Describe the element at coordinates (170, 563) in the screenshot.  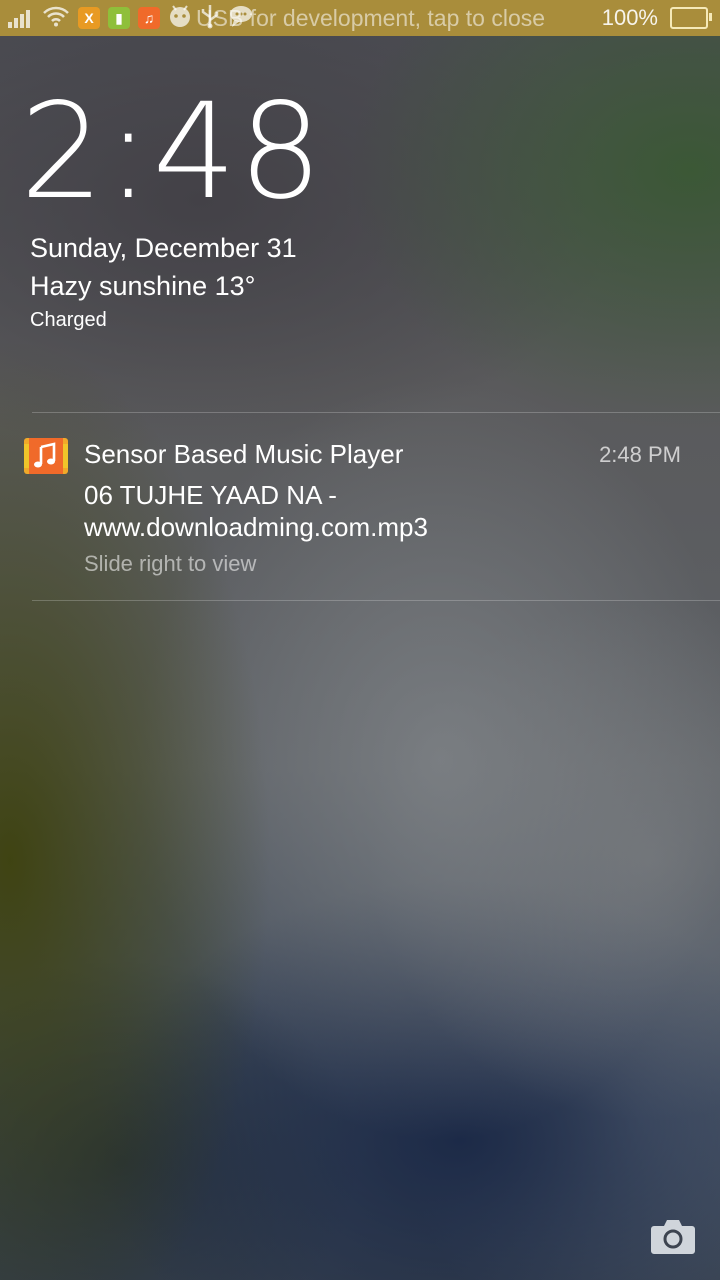
I see `notification-hint: Slide right to view` at that location.